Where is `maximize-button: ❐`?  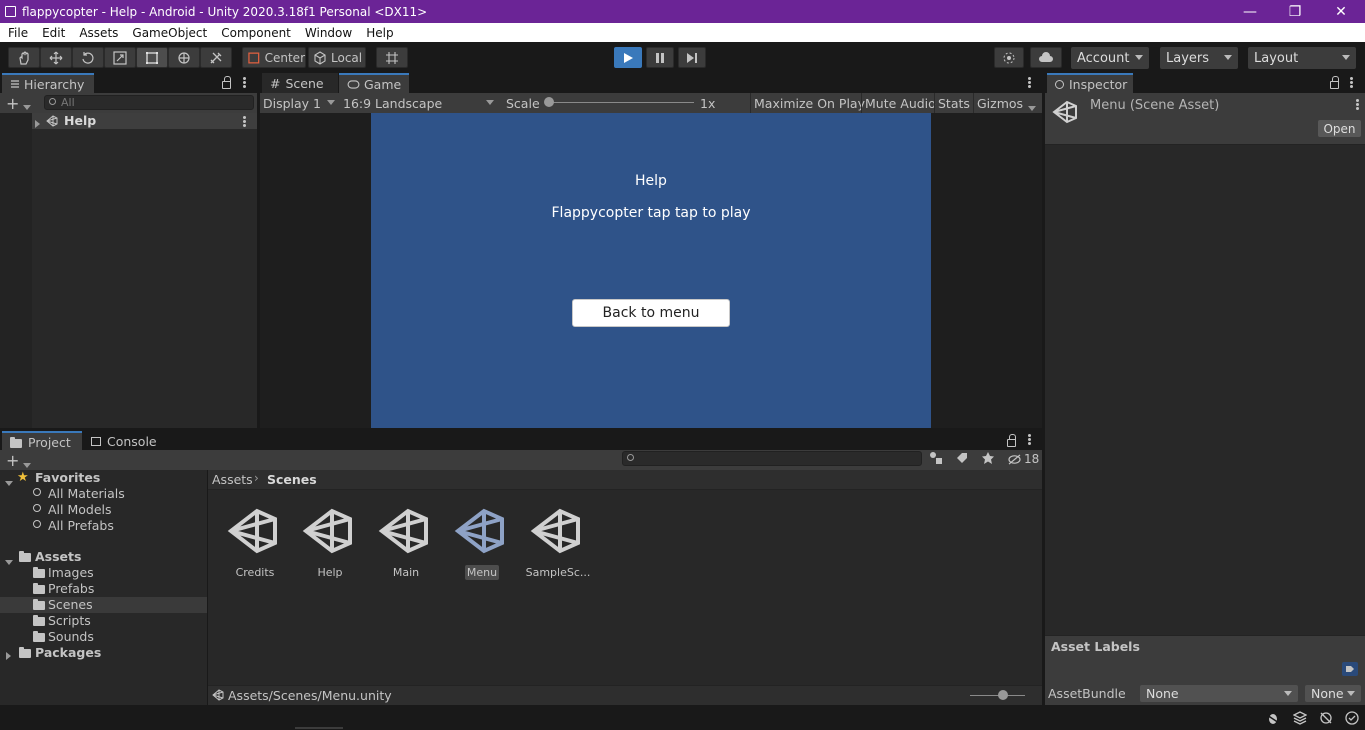
maximize-button: ❐ is located at coordinates (1295, 11).